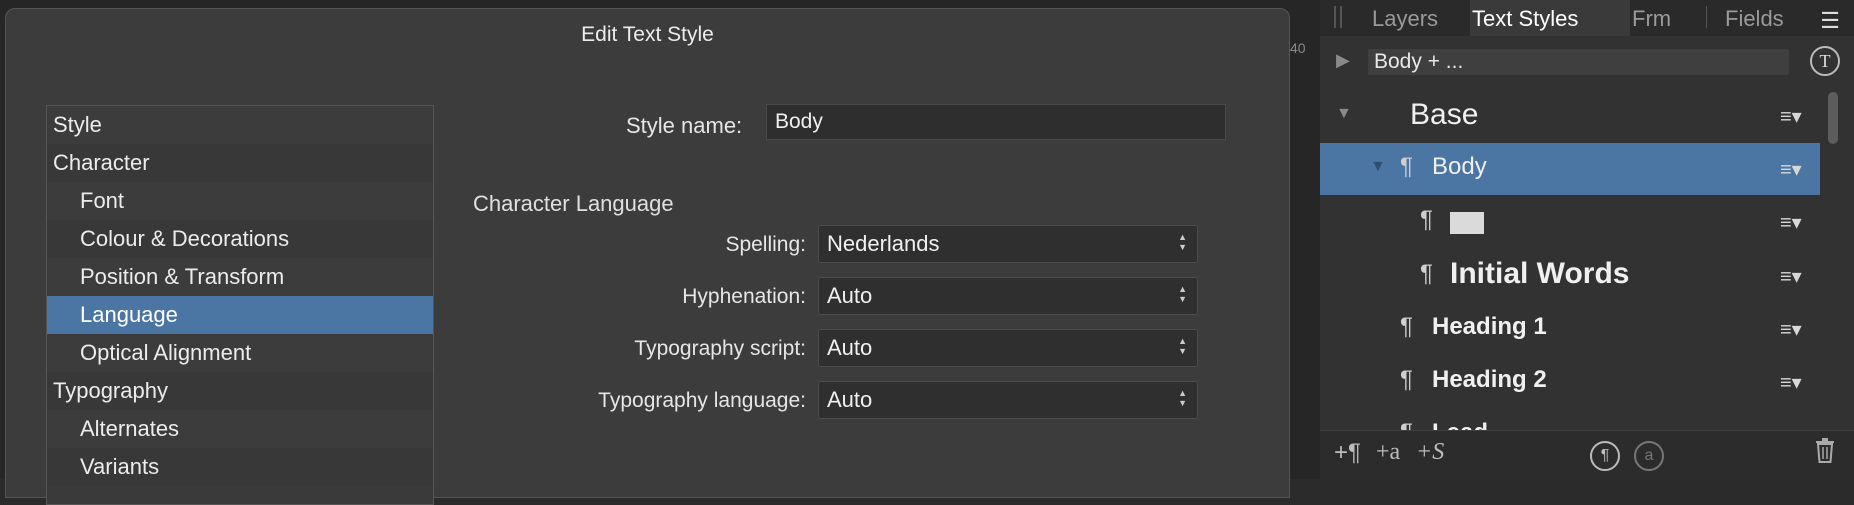 Image resolution: width=1854 pixels, height=505 pixels. I want to click on expand-triangle-icon: ▶, so click(1343, 60).